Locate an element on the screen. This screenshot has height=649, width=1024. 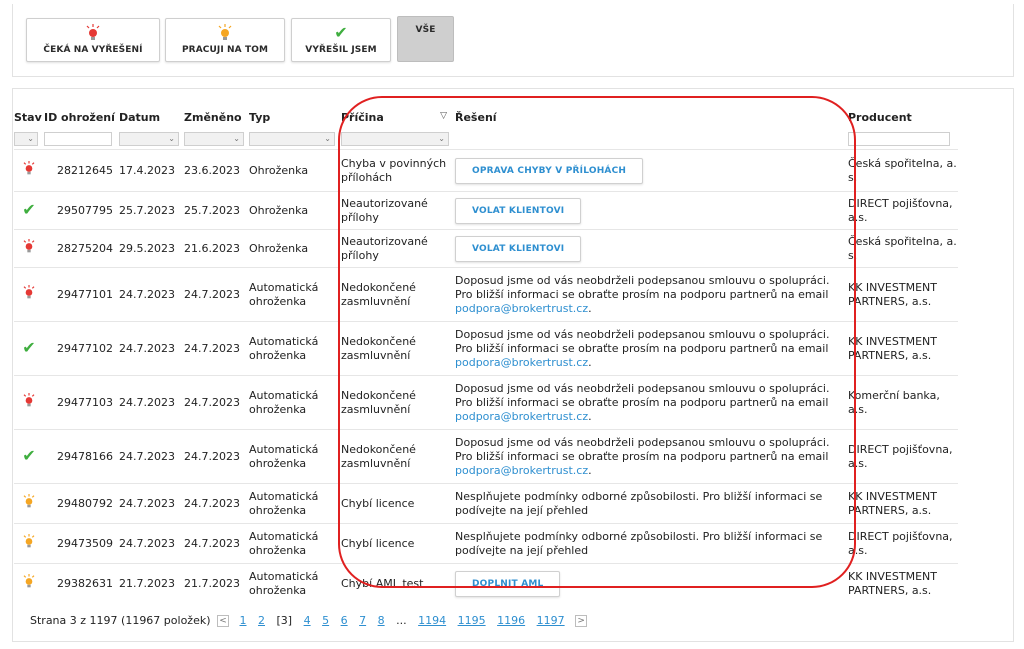
row-zmeneno: 21.6.2023 is located at coordinates (216, 248).